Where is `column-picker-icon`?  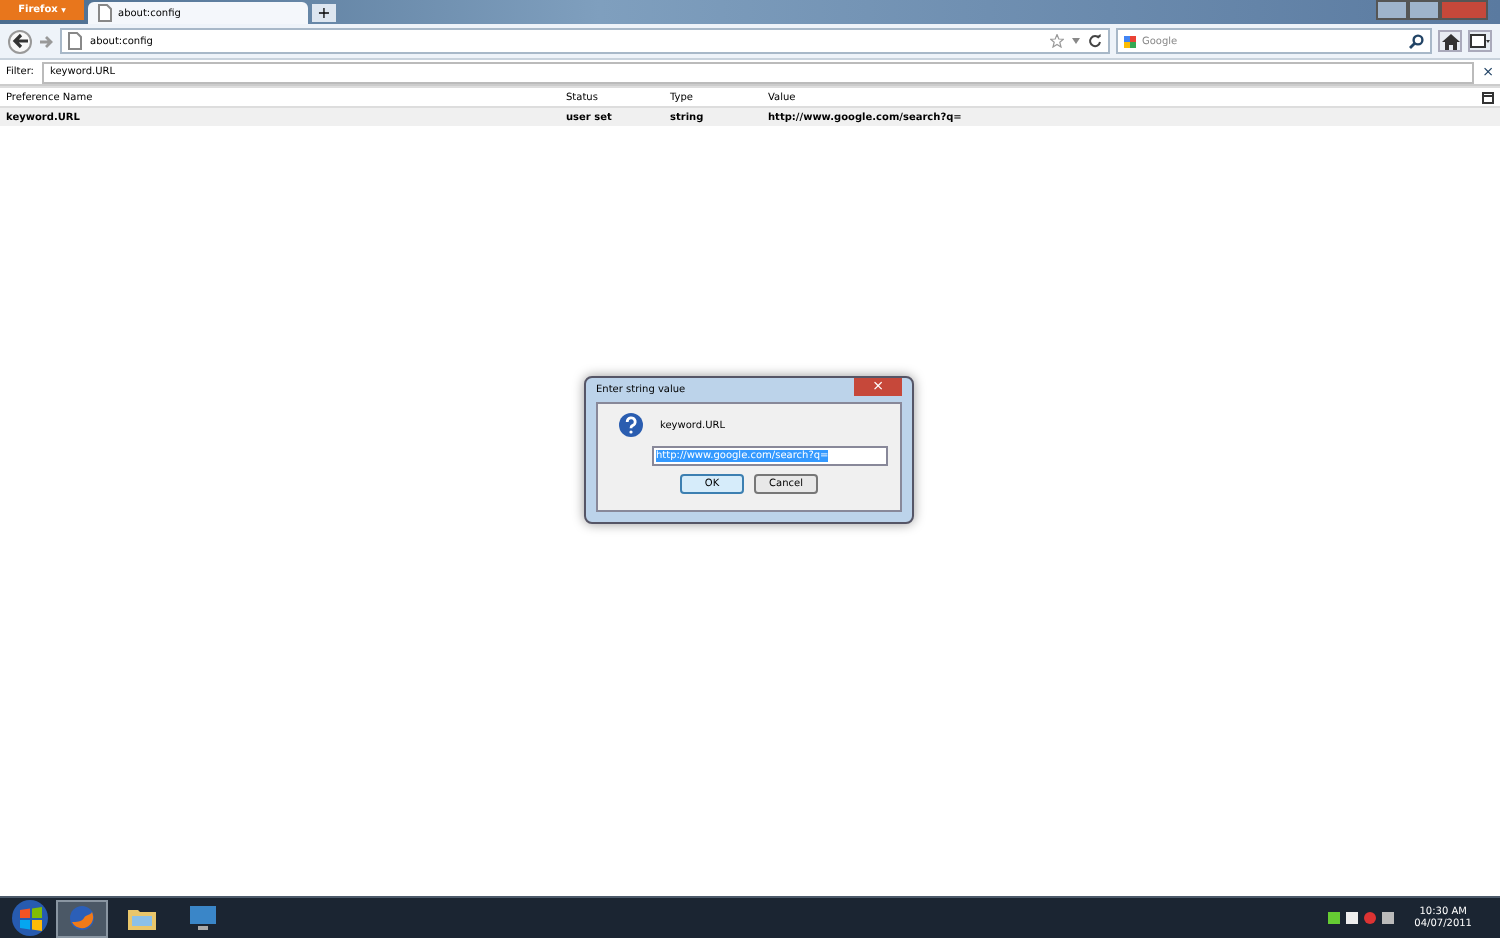 column-picker-icon is located at coordinates (1488, 97).